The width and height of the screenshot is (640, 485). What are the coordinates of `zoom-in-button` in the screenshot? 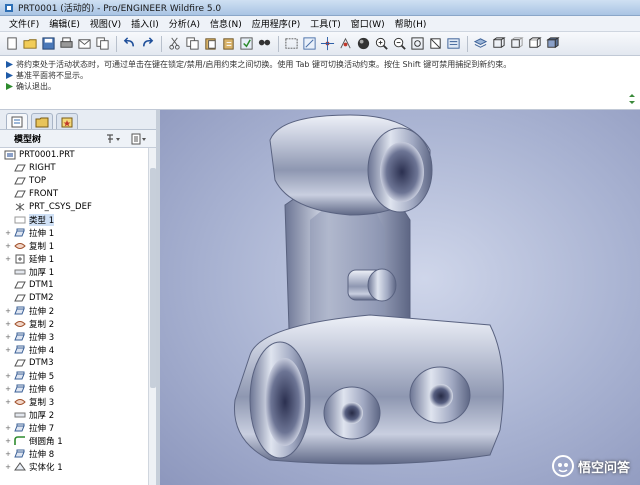 It's located at (381, 44).